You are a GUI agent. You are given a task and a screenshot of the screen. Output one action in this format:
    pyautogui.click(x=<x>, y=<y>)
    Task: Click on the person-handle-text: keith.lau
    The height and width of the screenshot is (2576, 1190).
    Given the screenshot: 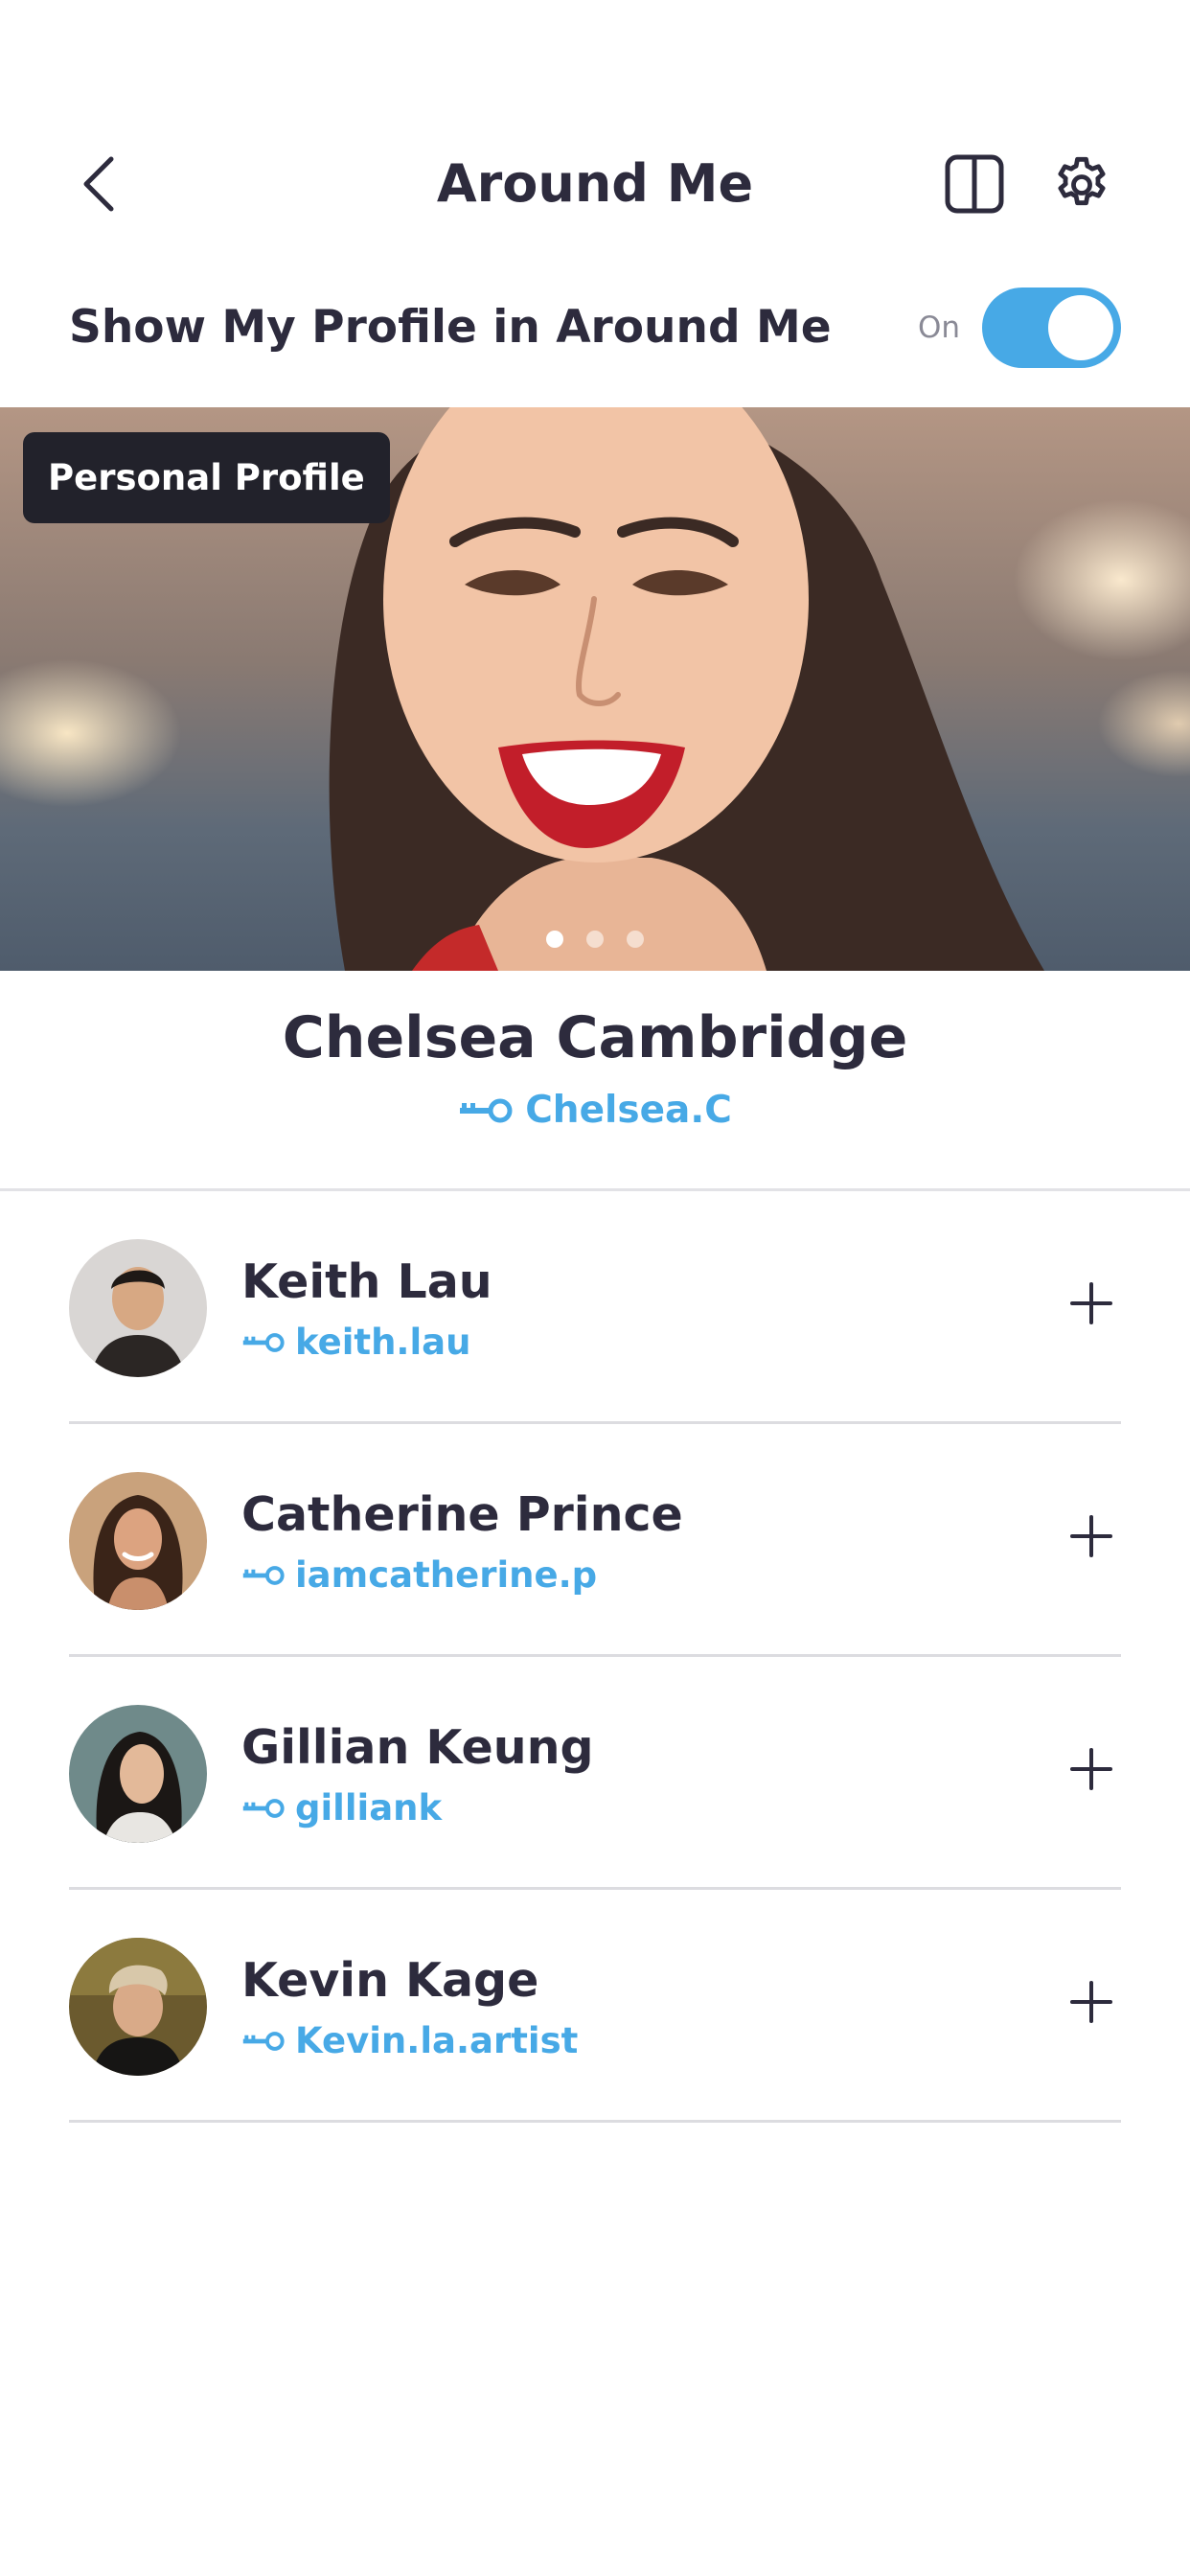 What is the action you would take?
    pyautogui.click(x=383, y=1342)
    